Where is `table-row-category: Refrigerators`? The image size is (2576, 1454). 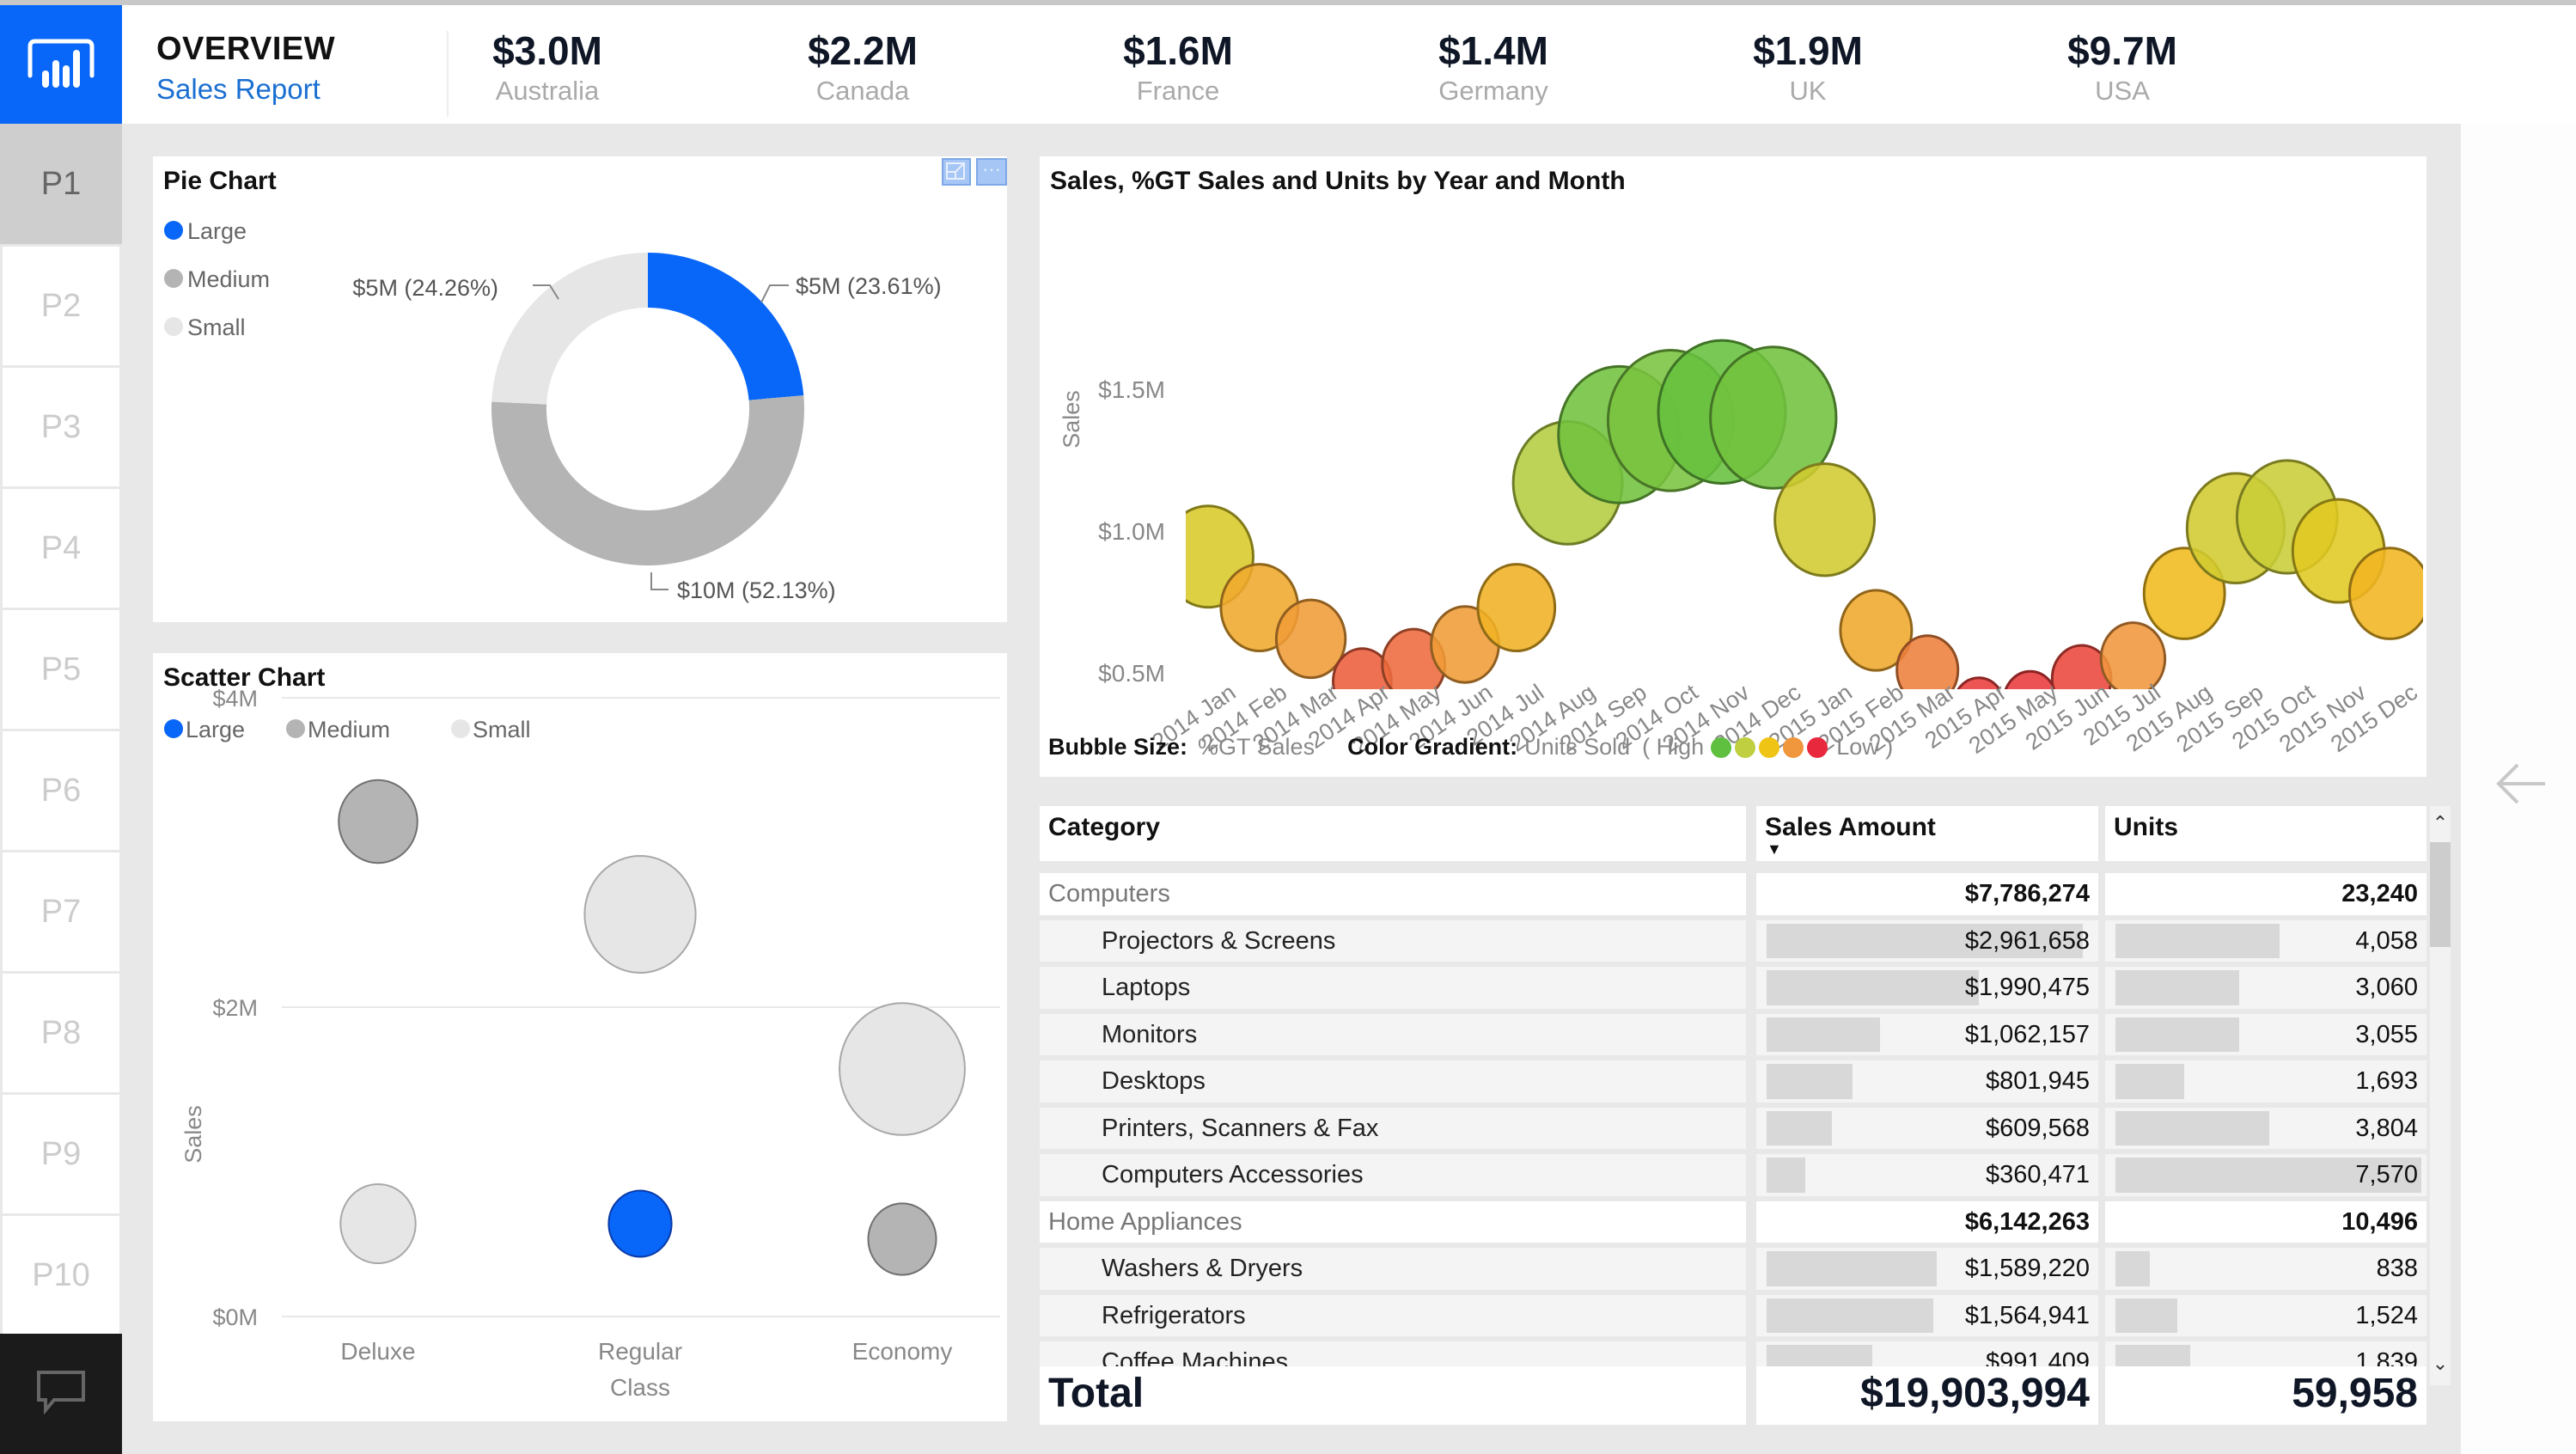
table-row-category: Refrigerators is located at coordinates (1393, 1315).